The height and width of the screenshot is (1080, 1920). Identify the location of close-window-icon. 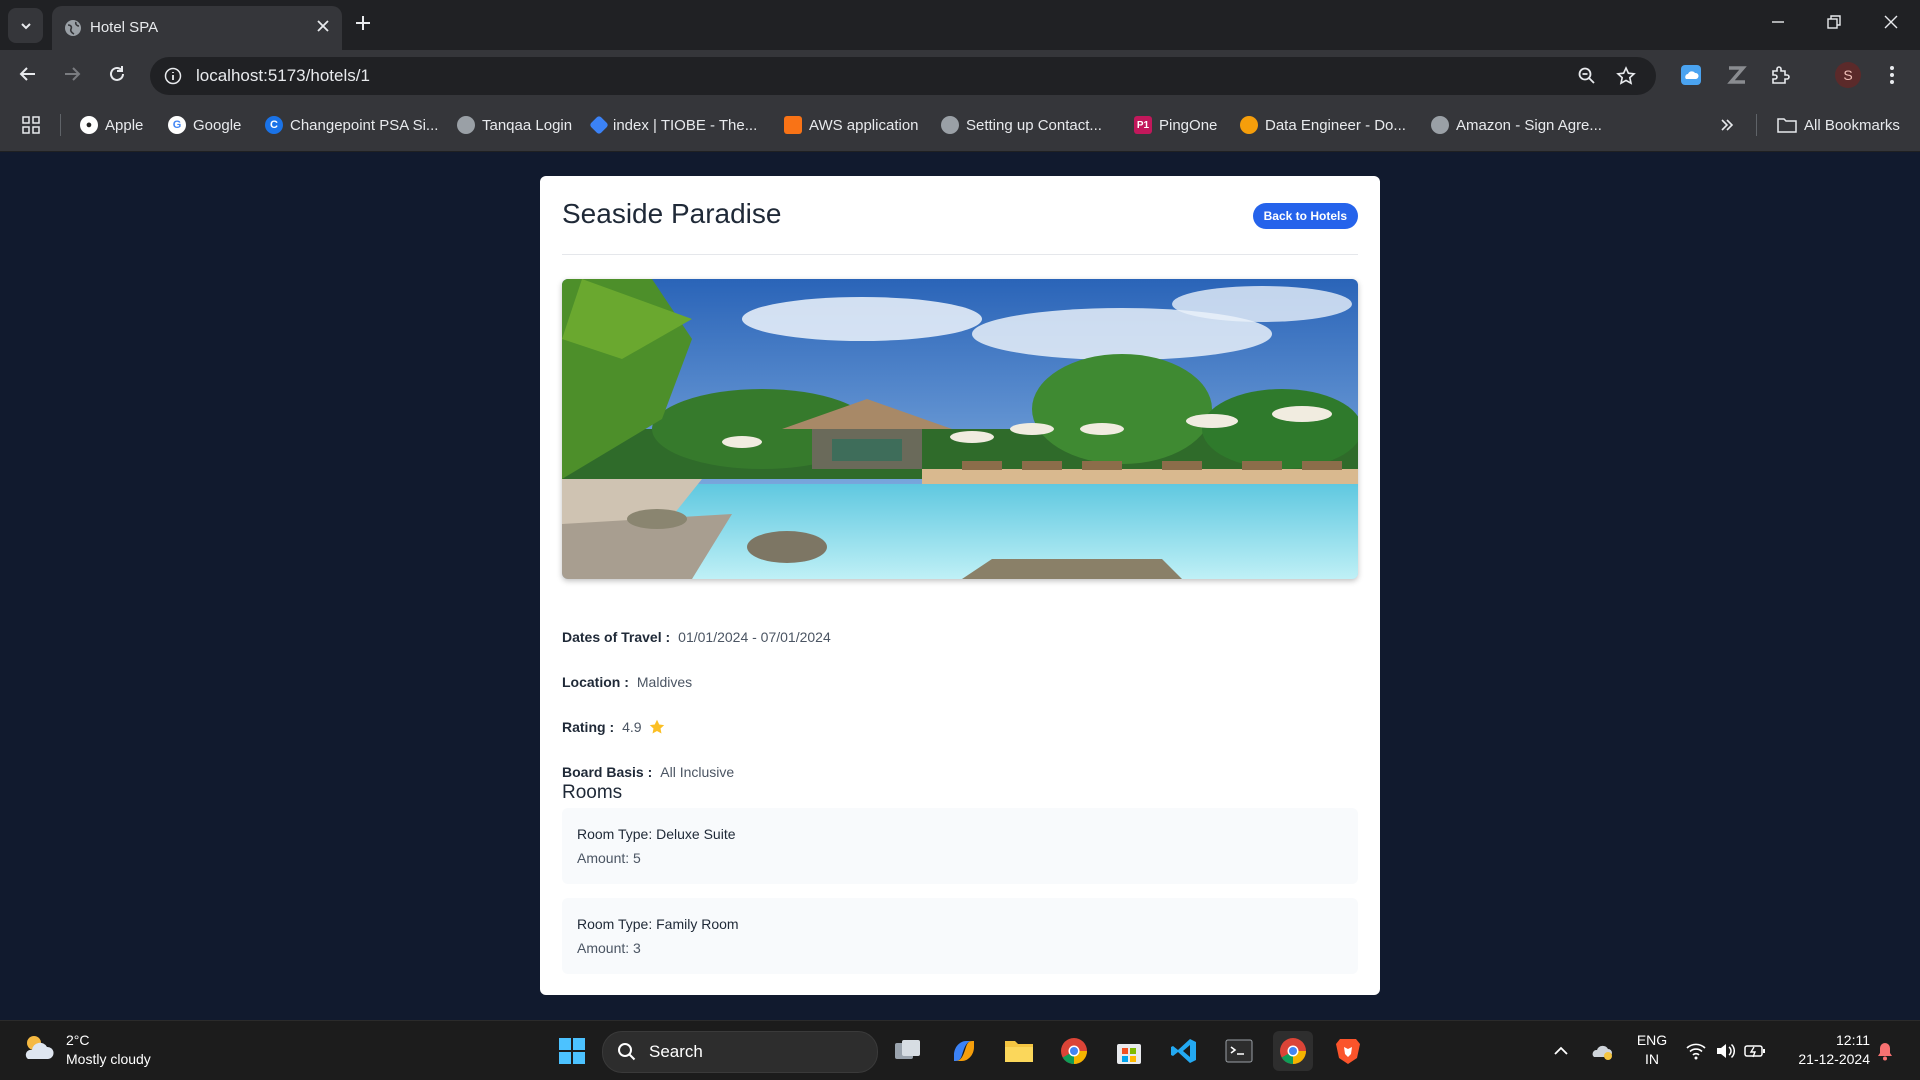
(1891, 22).